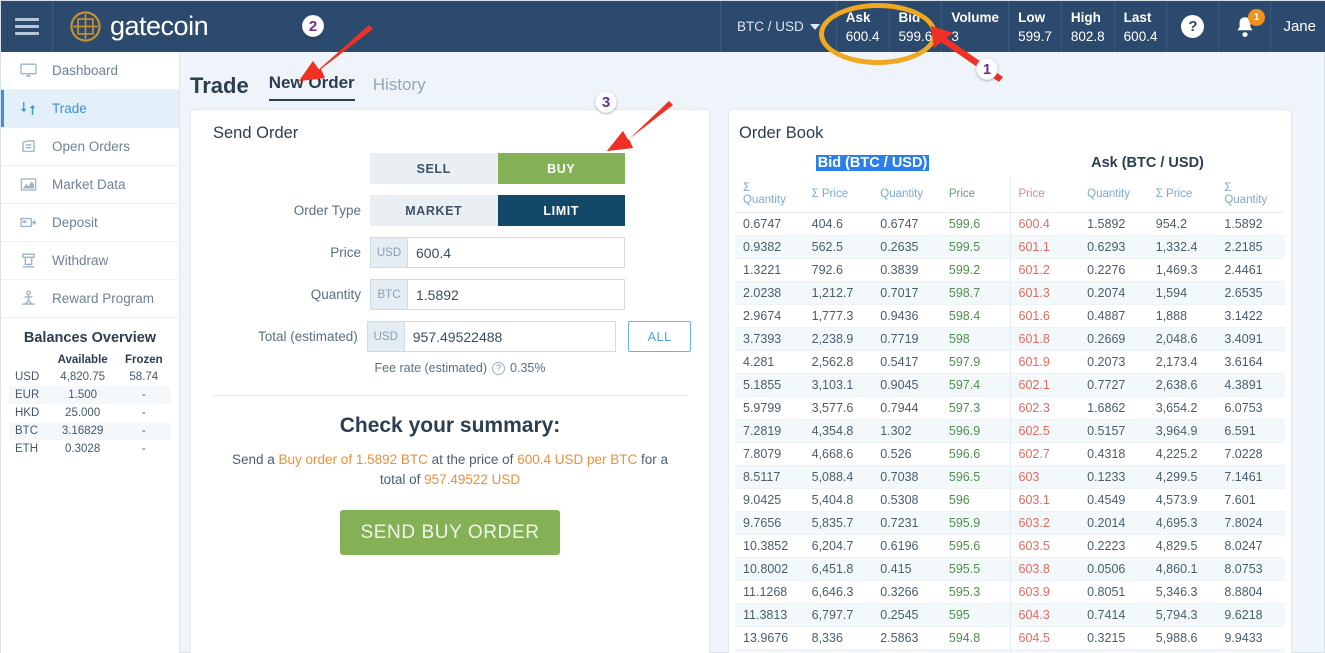  I want to click on table-row: 603.8 0.0506 4,860.1 8.0753, so click(1147, 569).